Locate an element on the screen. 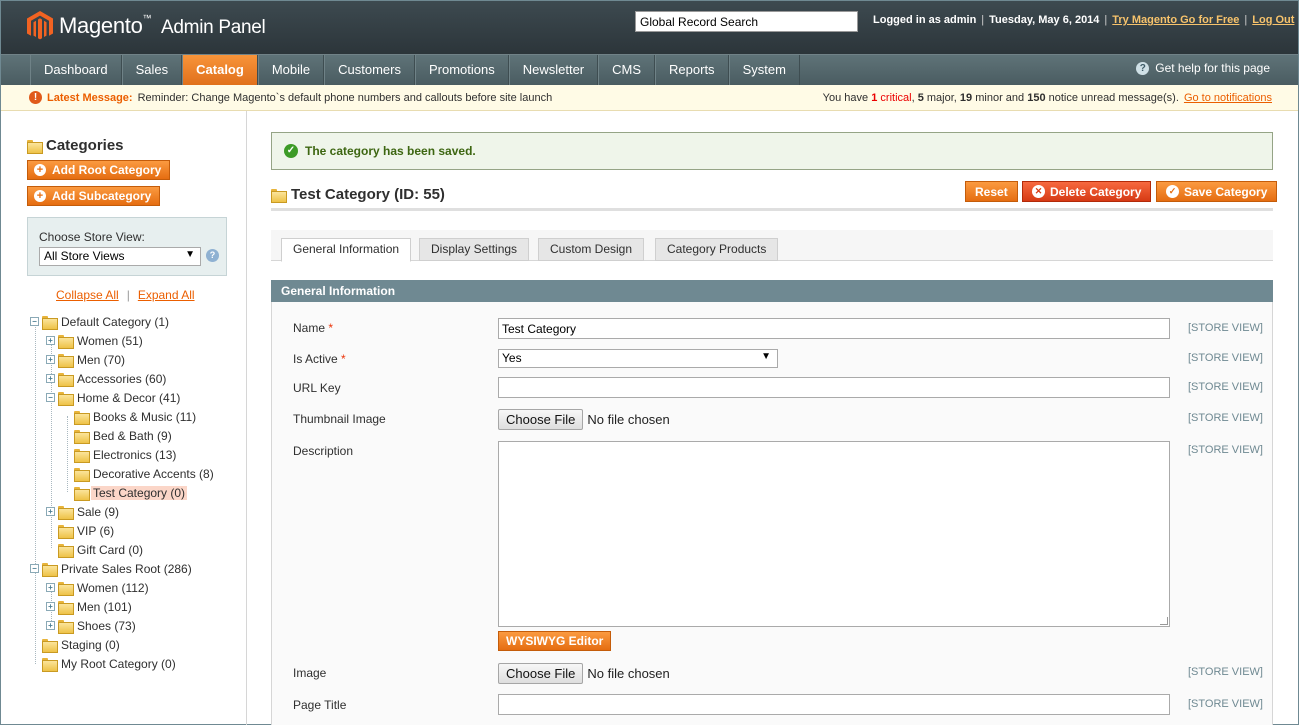 The height and width of the screenshot is (725, 1299). tree-item-label: Private Sales Root (286) is located at coordinates (126, 568).